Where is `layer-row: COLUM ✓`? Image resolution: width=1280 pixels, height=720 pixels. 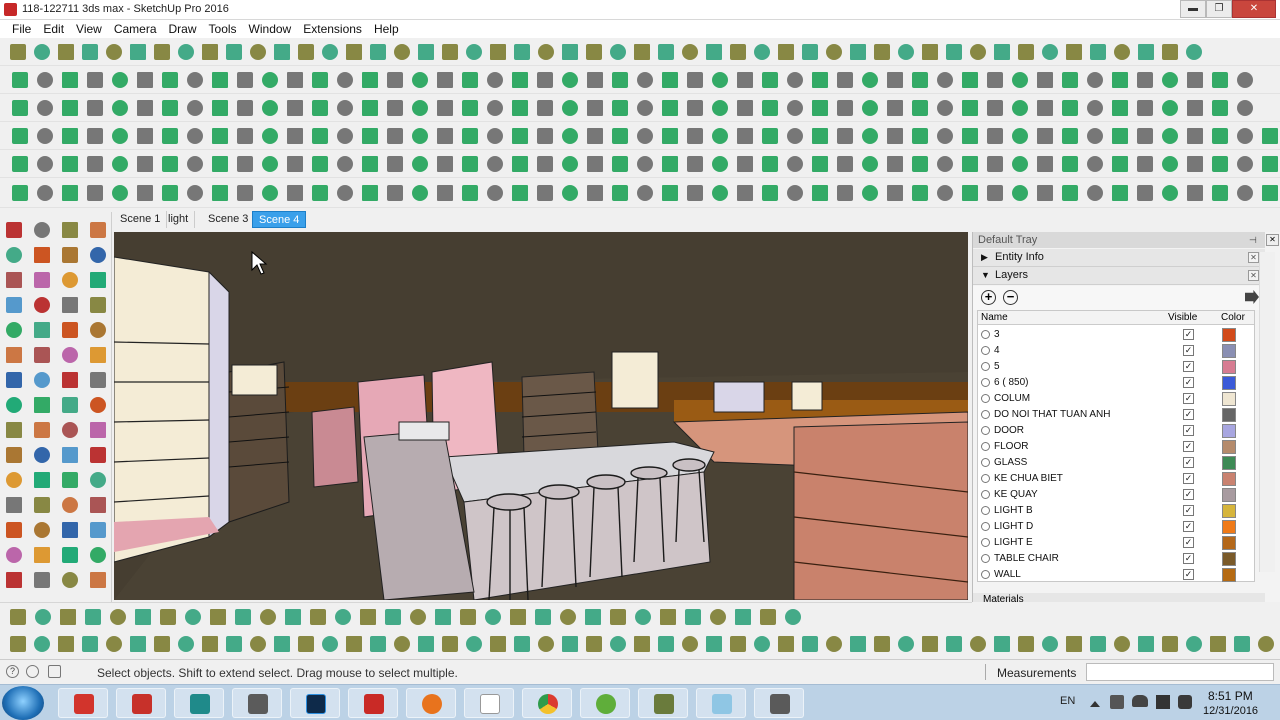
layer-row: COLUM ✓ is located at coordinates (1116, 399).